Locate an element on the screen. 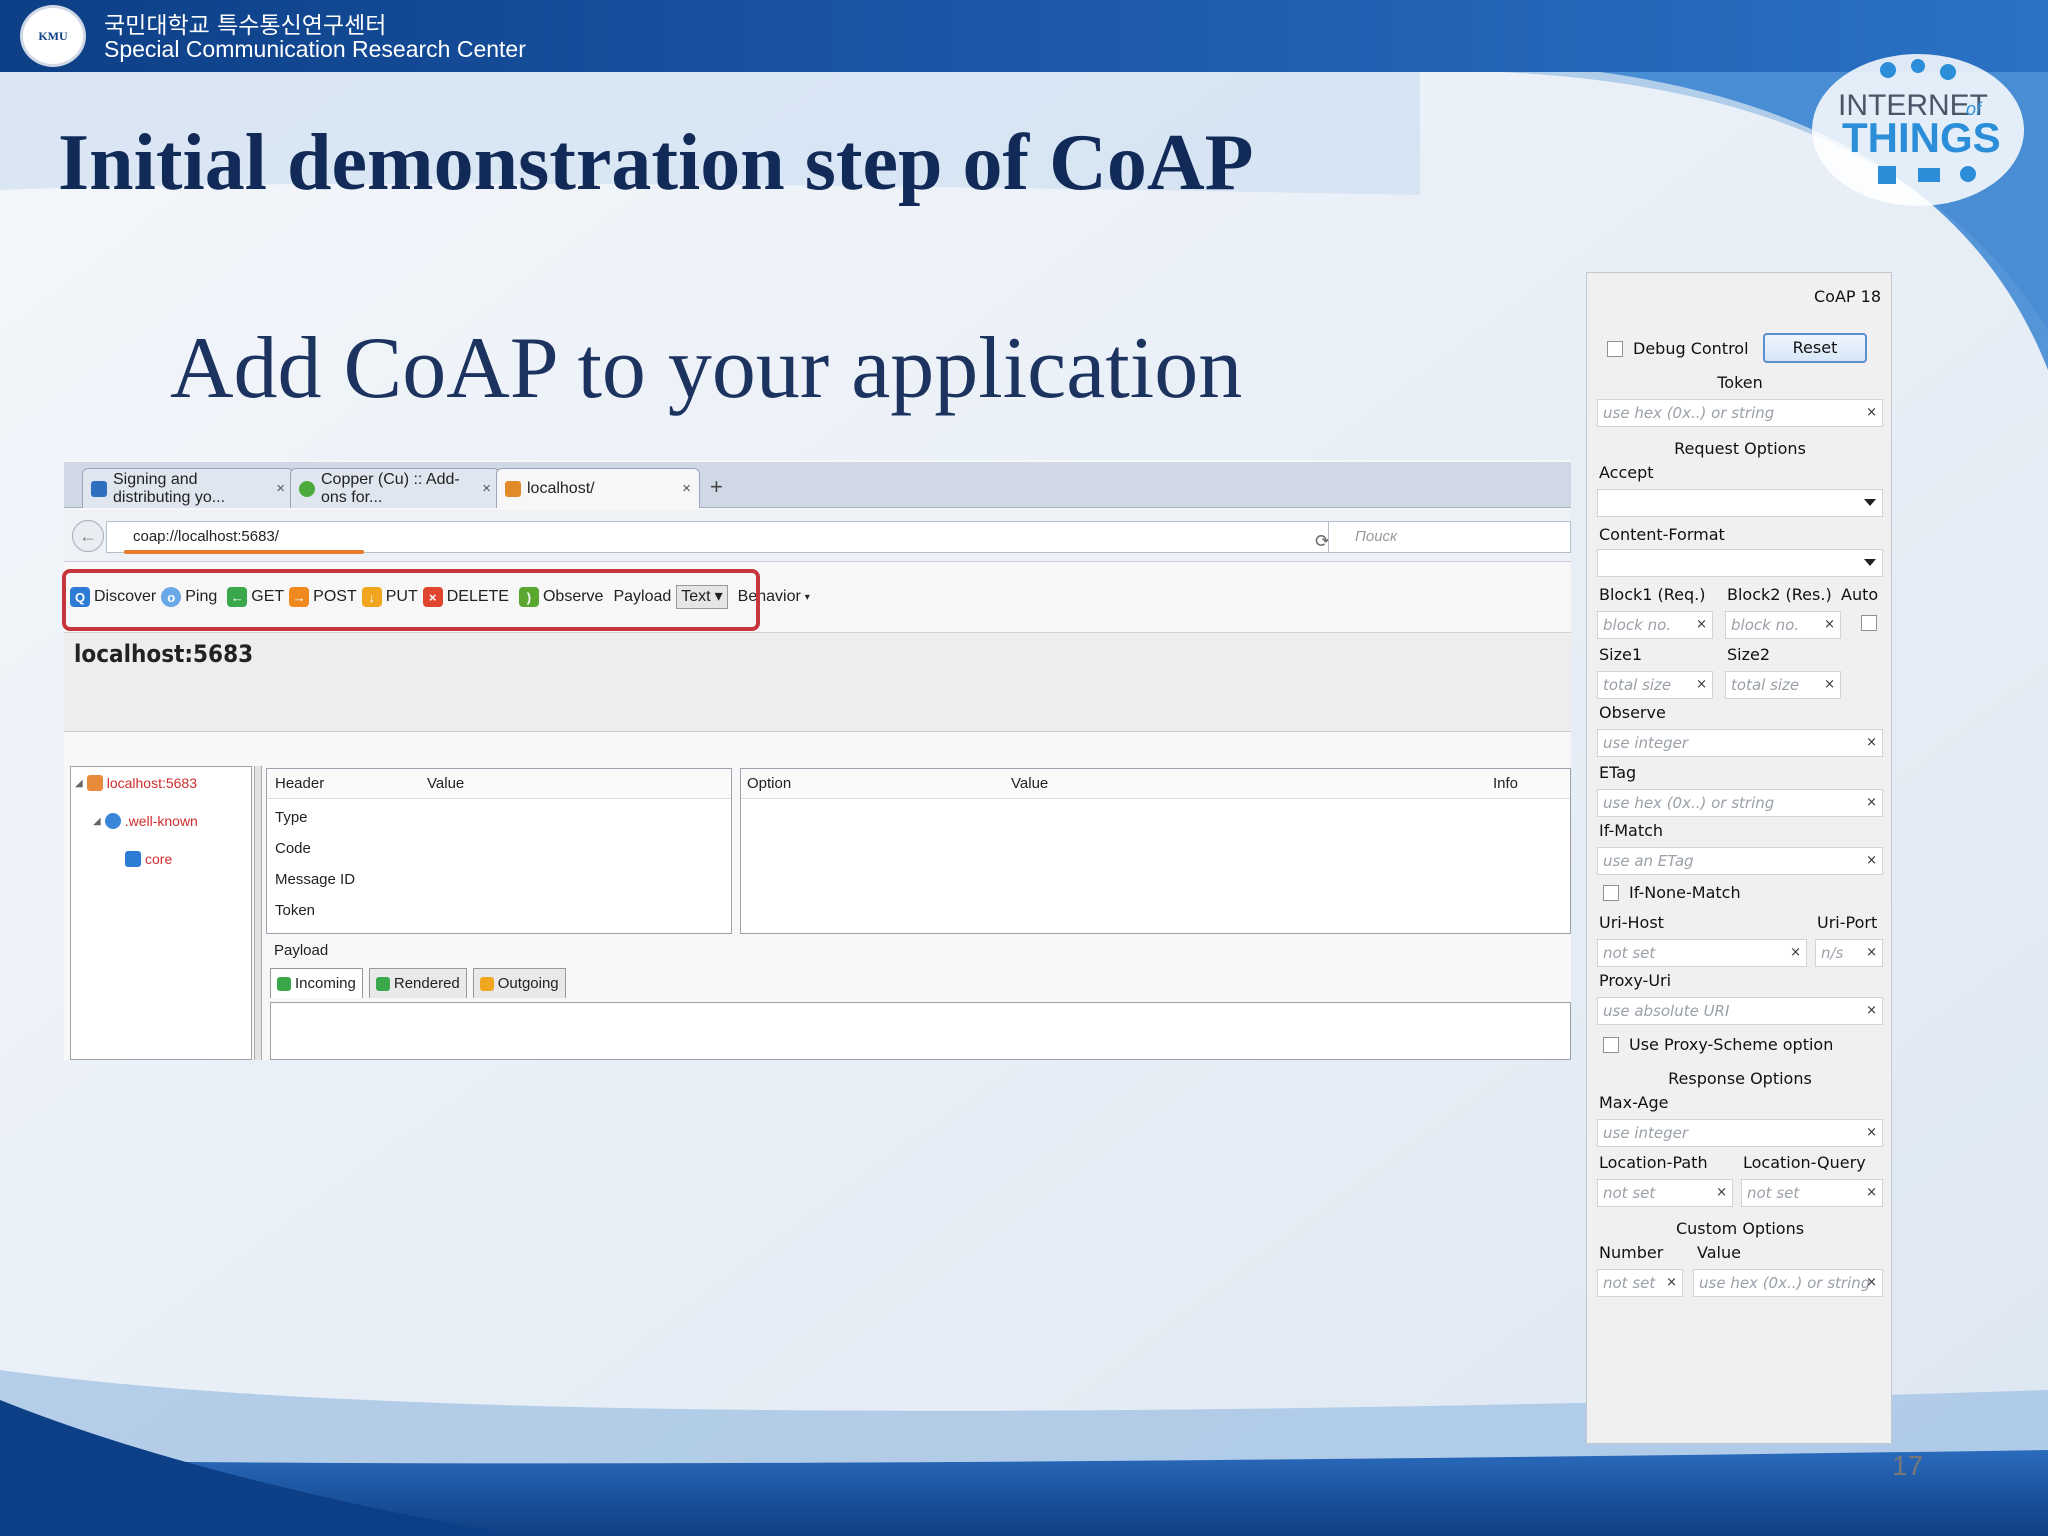 This screenshot has width=2048, height=1536. table-row: Type is located at coordinates (291, 817).